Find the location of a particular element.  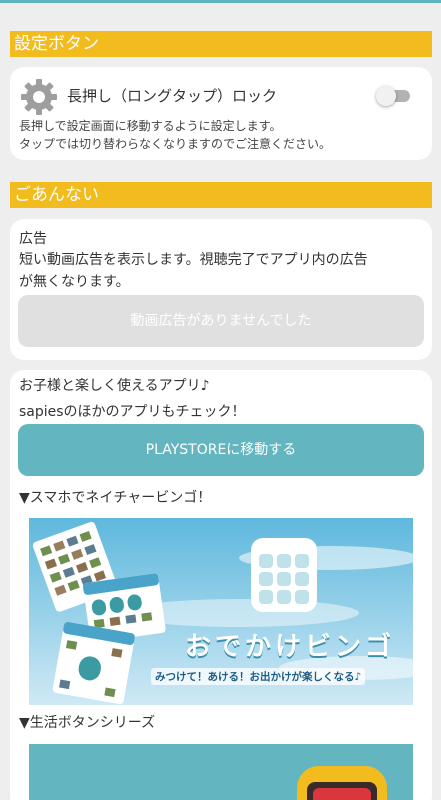

bingo-banner-title: おでかけビンゴ is located at coordinates (290, 647).